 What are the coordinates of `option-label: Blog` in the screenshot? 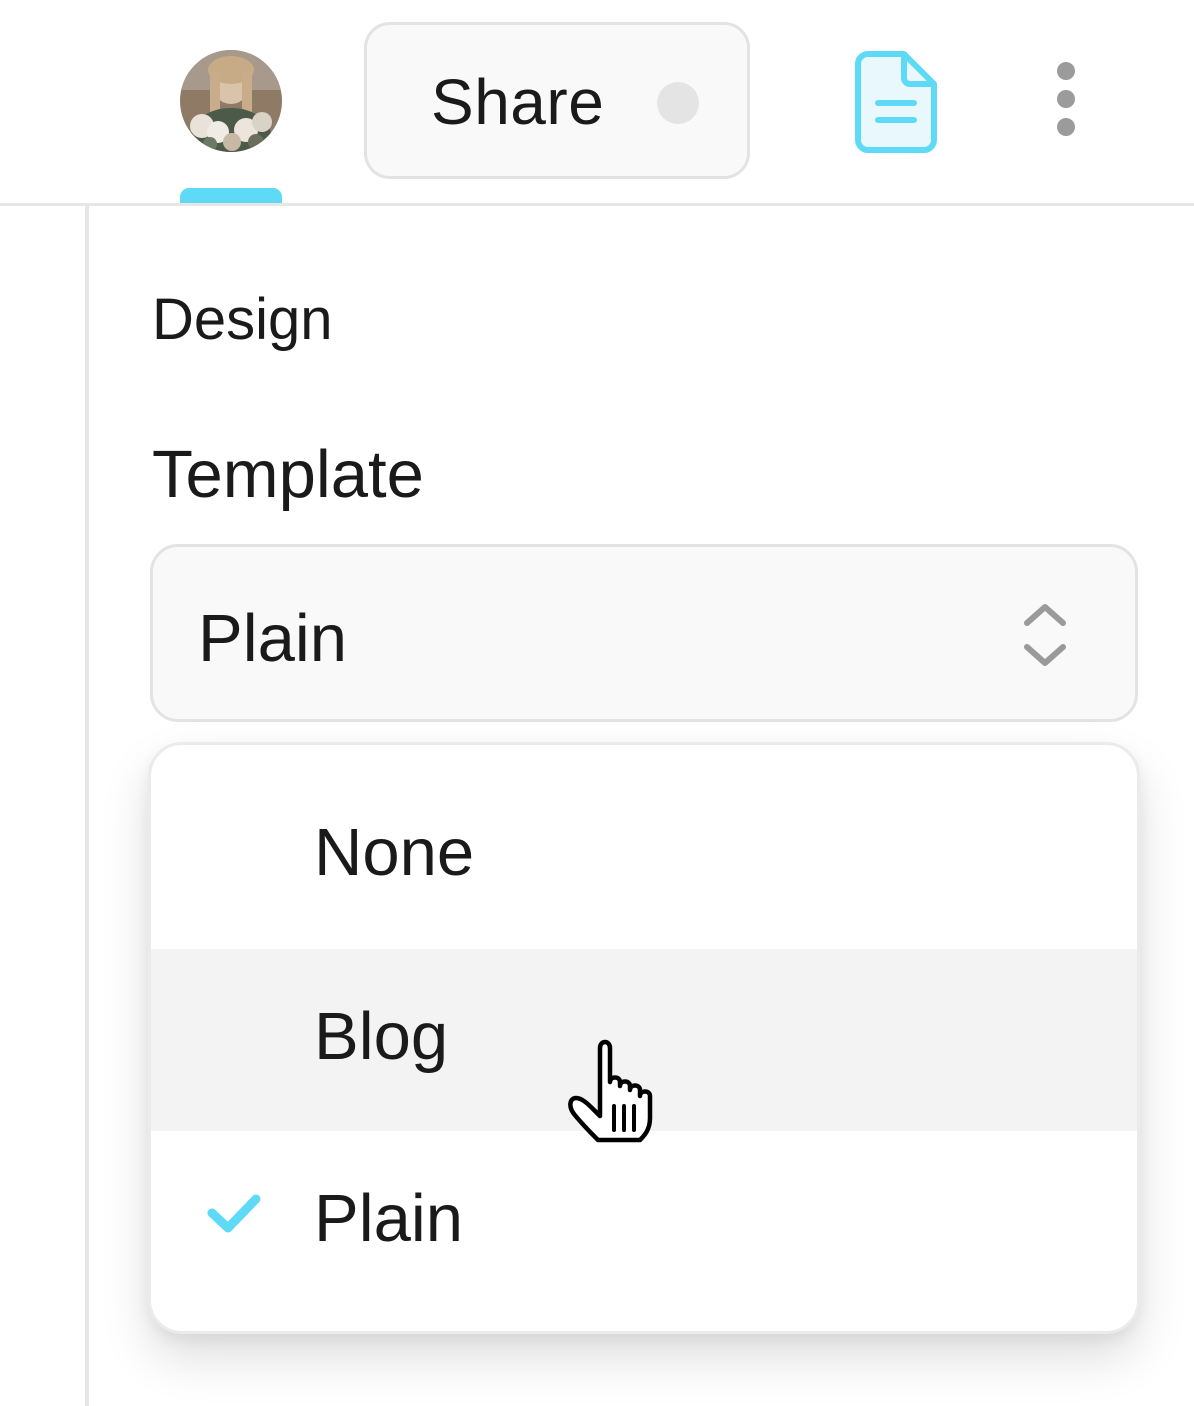 It's located at (381, 1036).